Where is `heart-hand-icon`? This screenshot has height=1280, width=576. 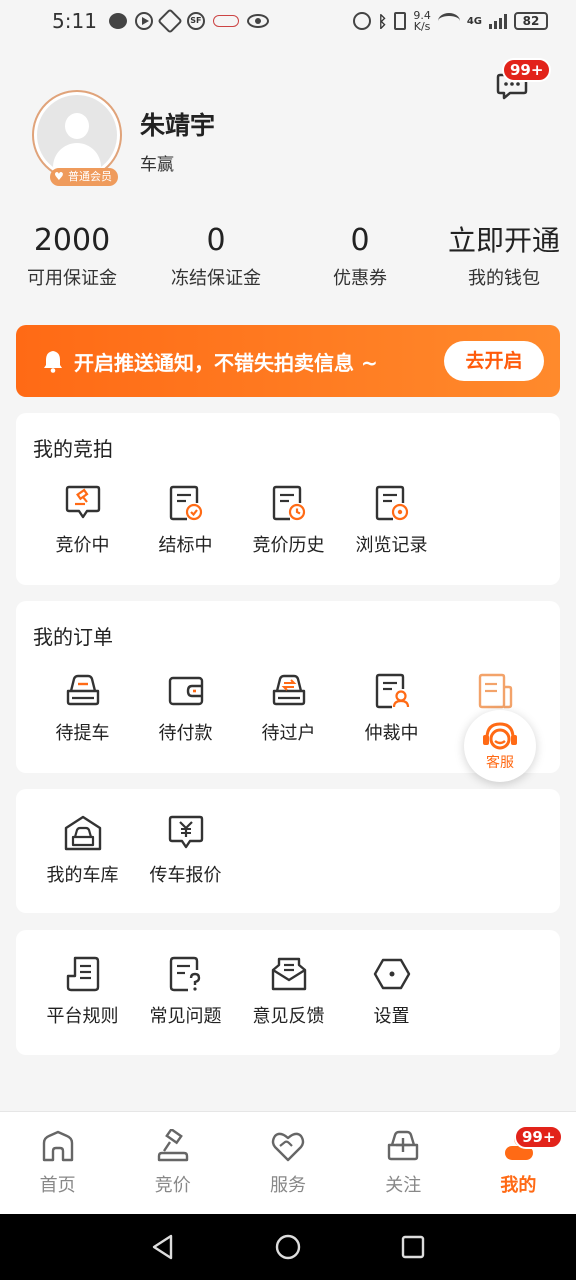 heart-hand-icon is located at coordinates (288, 1147).